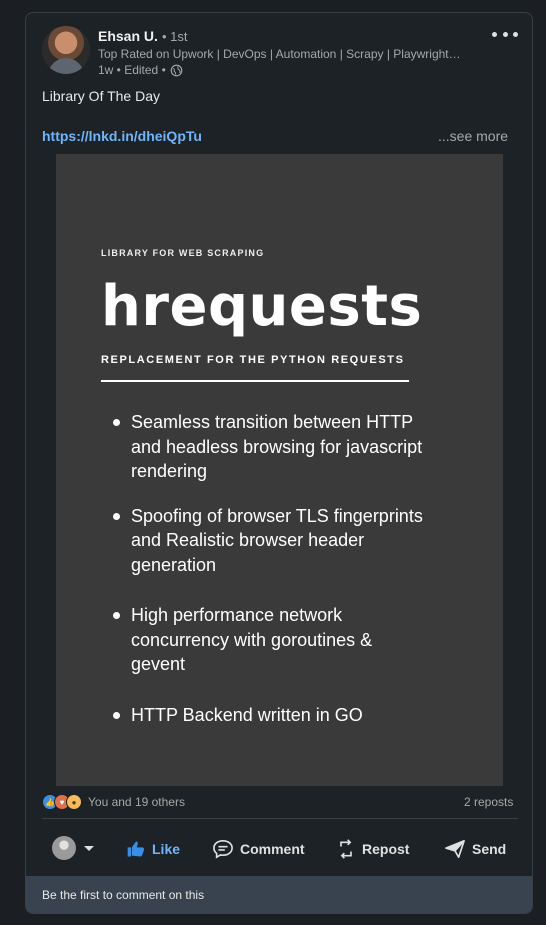  What do you see at coordinates (89, 848) in the screenshot?
I see `chevron-down-icon` at bounding box center [89, 848].